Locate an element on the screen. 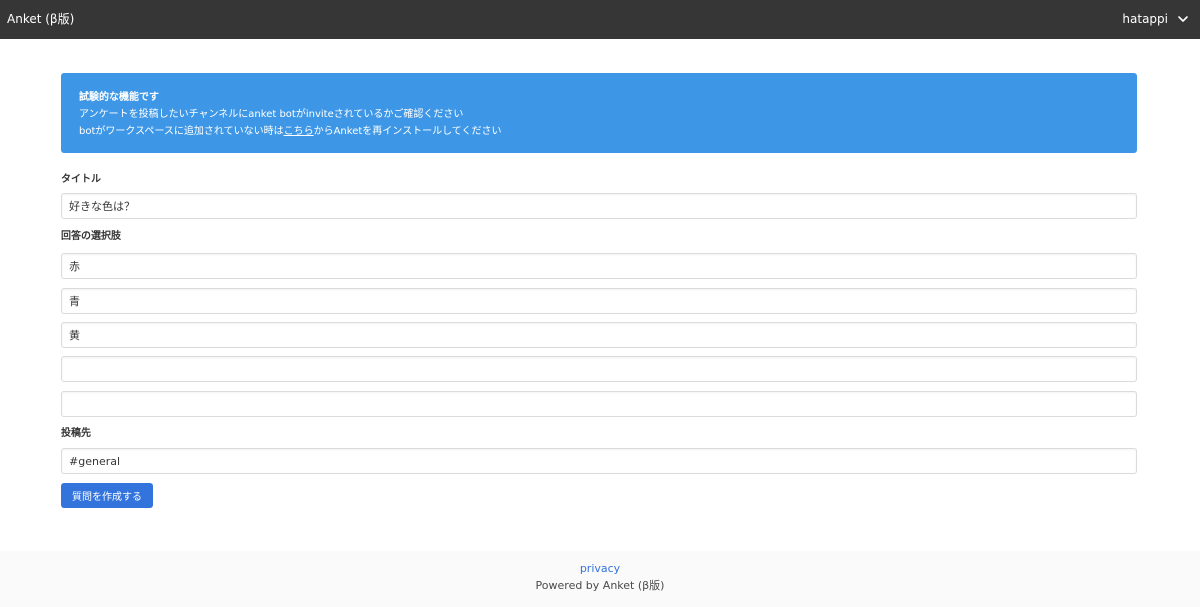 The image size is (1200, 607). footer: privacy Powered by Anket (β版) is located at coordinates (600, 579).